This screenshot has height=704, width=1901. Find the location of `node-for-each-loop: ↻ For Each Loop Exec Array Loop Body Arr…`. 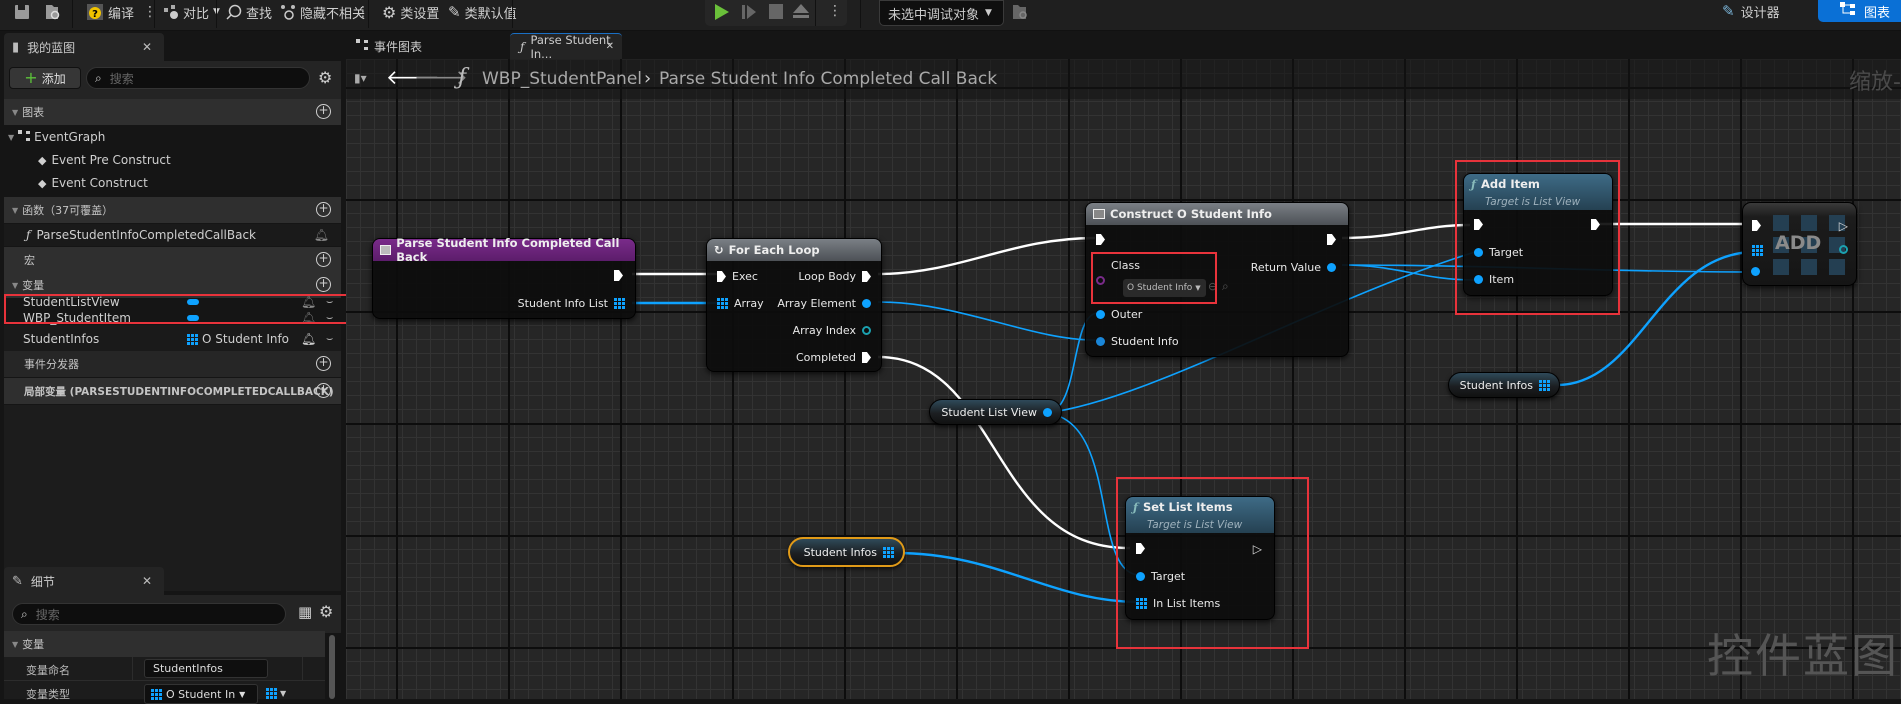

node-for-each-loop: ↻ For Each Loop Exec Array Loop Body Arr… is located at coordinates (794, 305).